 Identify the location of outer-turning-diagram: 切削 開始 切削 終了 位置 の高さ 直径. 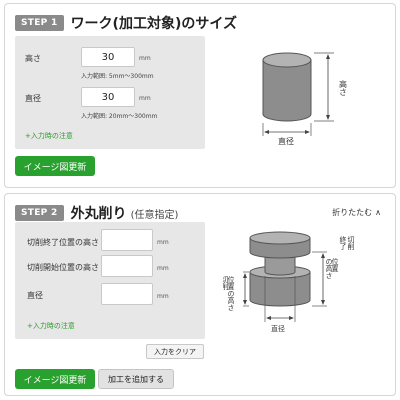
(289, 282).